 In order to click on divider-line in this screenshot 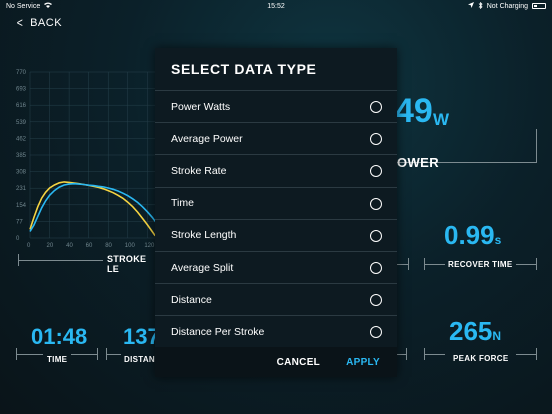, I will do `click(61, 260)`.